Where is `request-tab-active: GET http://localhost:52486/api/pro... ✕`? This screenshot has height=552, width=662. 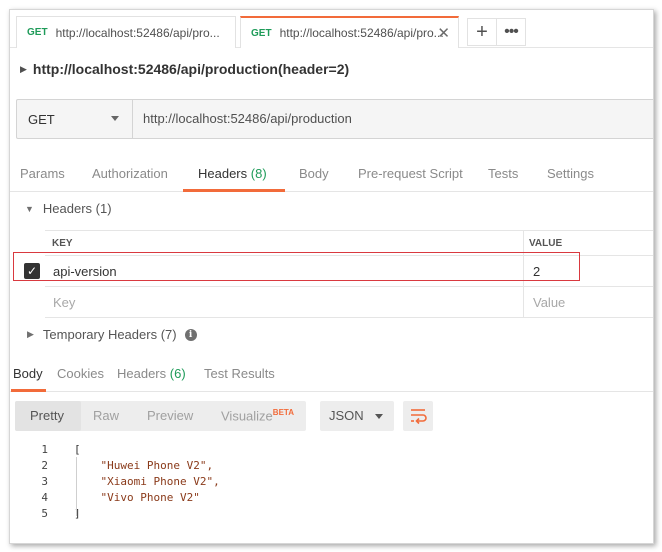
request-tab-active: GET http://localhost:52486/api/pro... ✕ is located at coordinates (349, 32).